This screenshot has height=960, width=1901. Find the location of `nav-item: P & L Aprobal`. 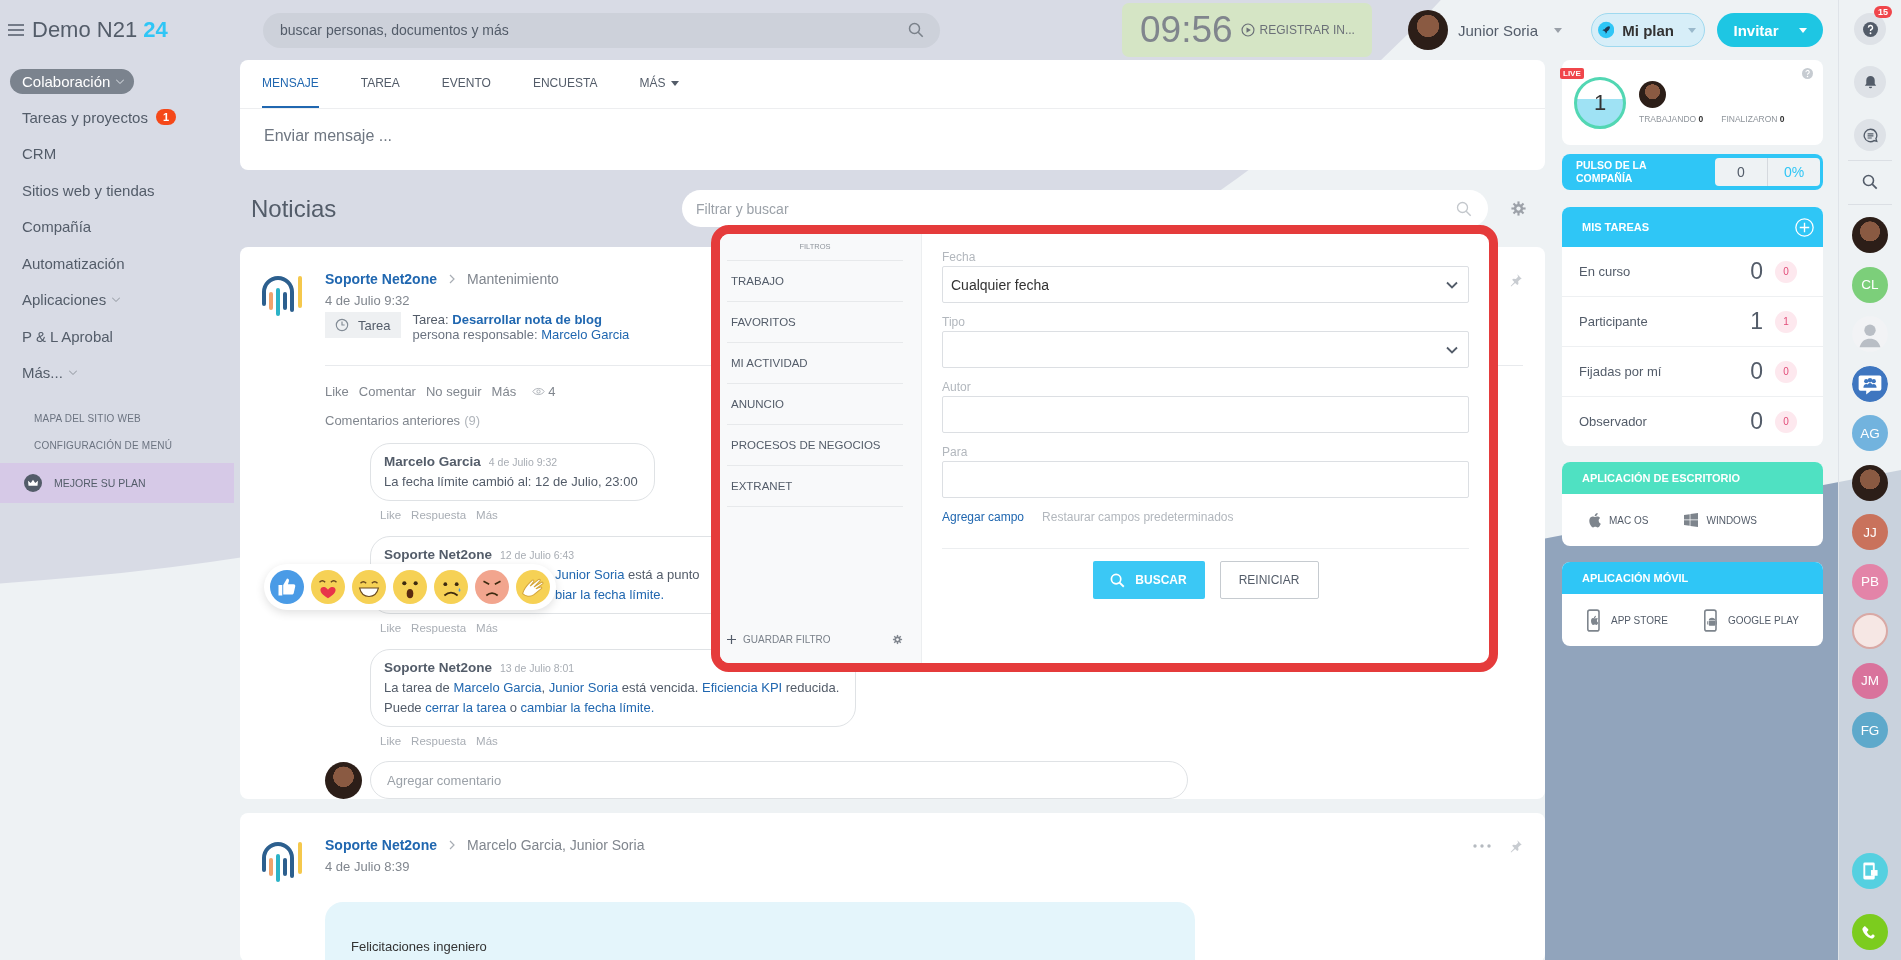

nav-item: P & L Aprobal is located at coordinates (67, 336).